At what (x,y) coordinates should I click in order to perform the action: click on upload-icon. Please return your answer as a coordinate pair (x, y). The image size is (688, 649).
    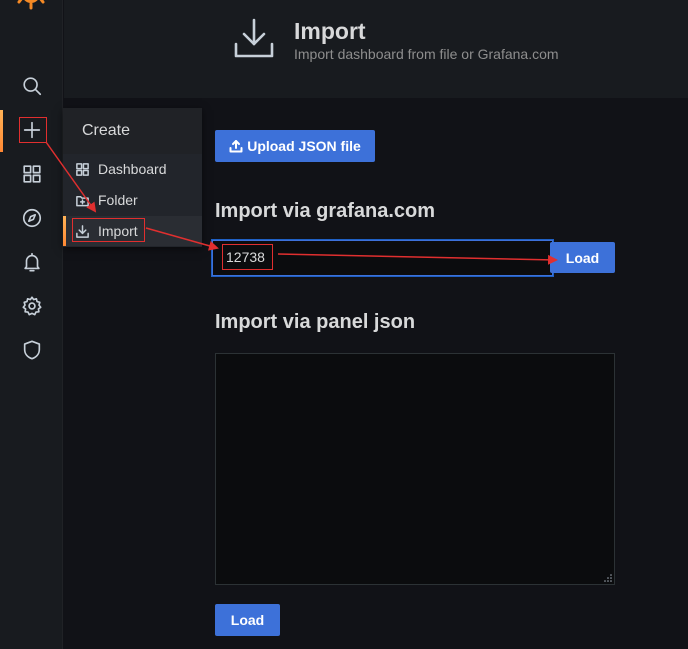
    Looking at the image, I should click on (236, 146).